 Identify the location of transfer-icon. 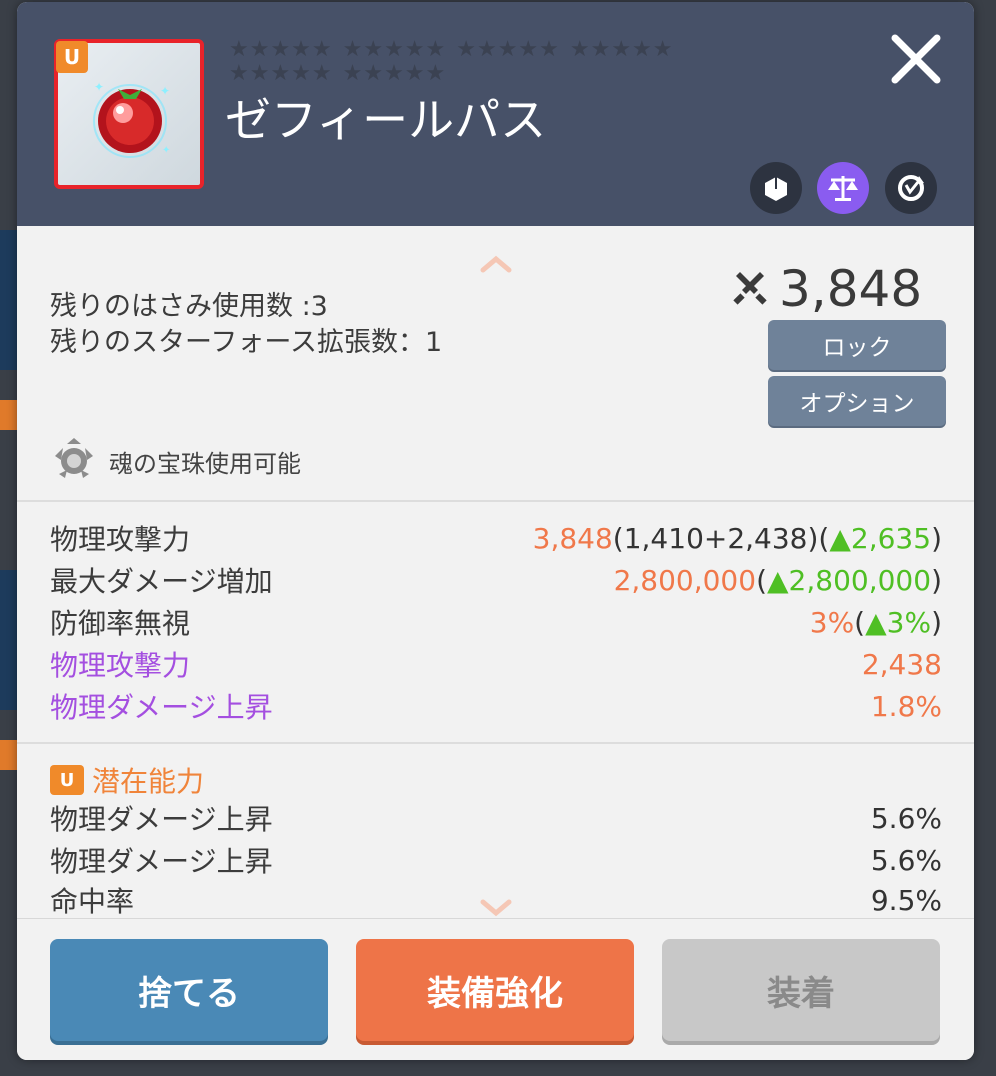
(776, 188).